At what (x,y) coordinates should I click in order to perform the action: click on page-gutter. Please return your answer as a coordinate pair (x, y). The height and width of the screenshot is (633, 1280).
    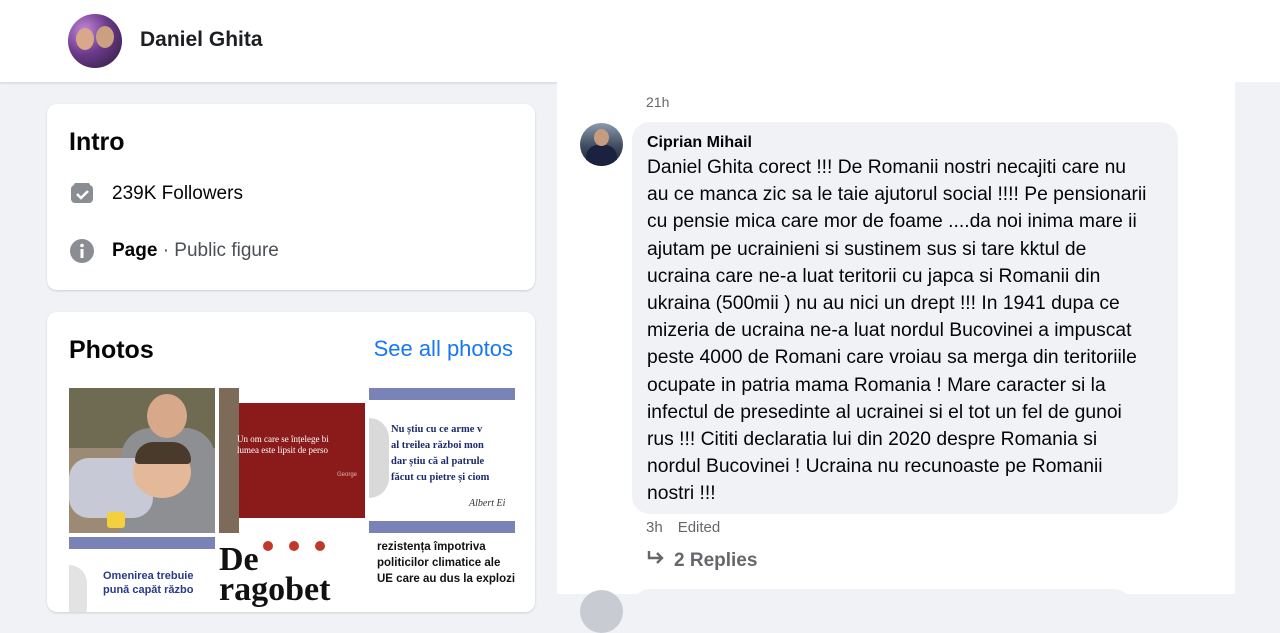
    Looking at the image, I should click on (1257, 338).